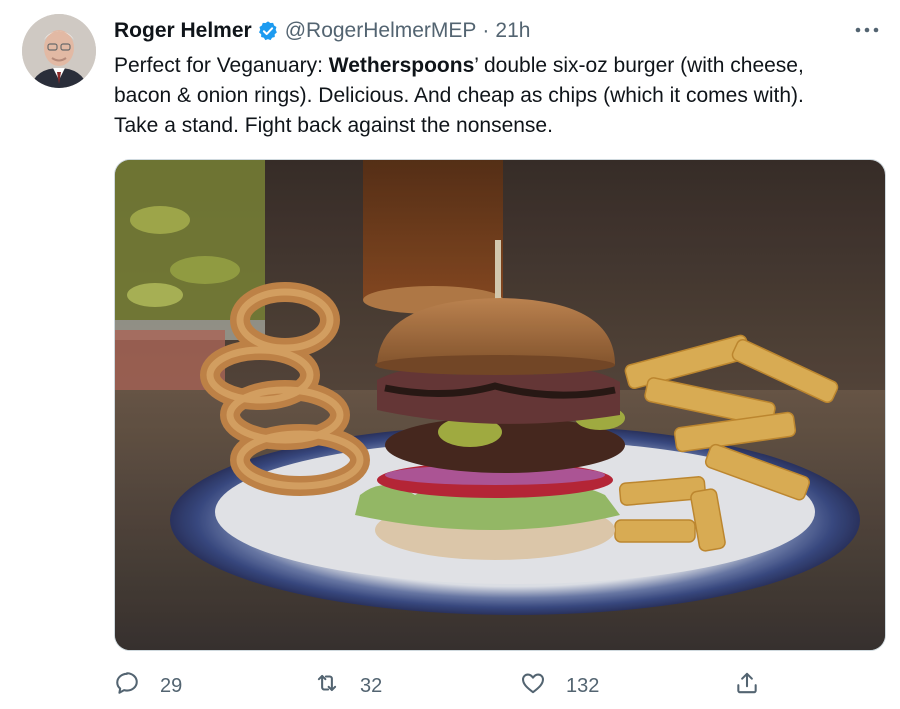 The image size is (900, 709). Describe the element at coordinates (183, 31) in the screenshot. I see `author-name: Roger Helmer` at that location.